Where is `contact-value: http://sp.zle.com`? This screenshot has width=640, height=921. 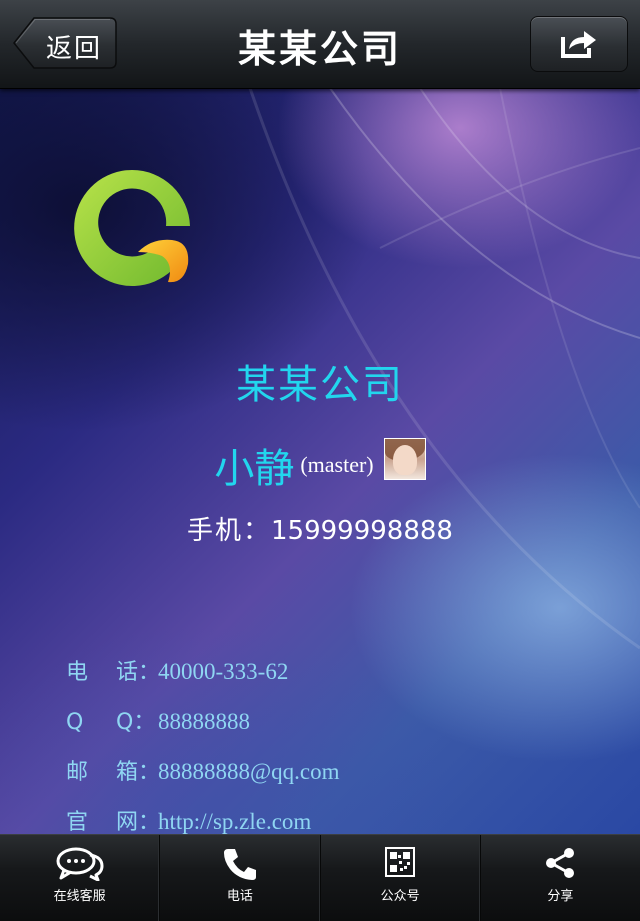 contact-value: http://sp.zle.com is located at coordinates (235, 821).